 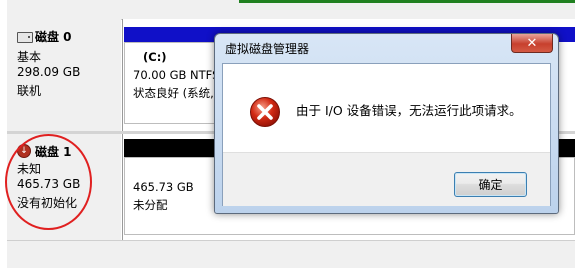 I want to click on bottom-area, so click(x=291, y=254).